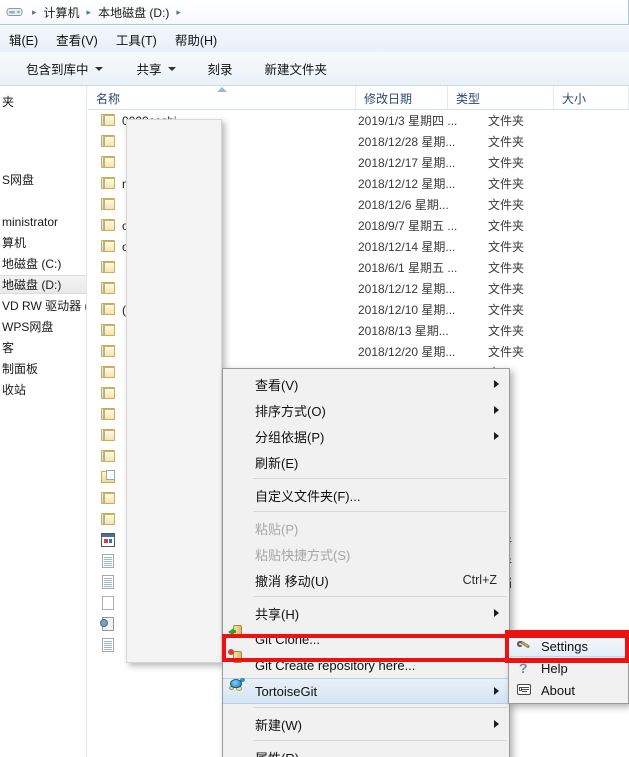  I want to click on nav-item-2: ministrator, so click(43, 221).